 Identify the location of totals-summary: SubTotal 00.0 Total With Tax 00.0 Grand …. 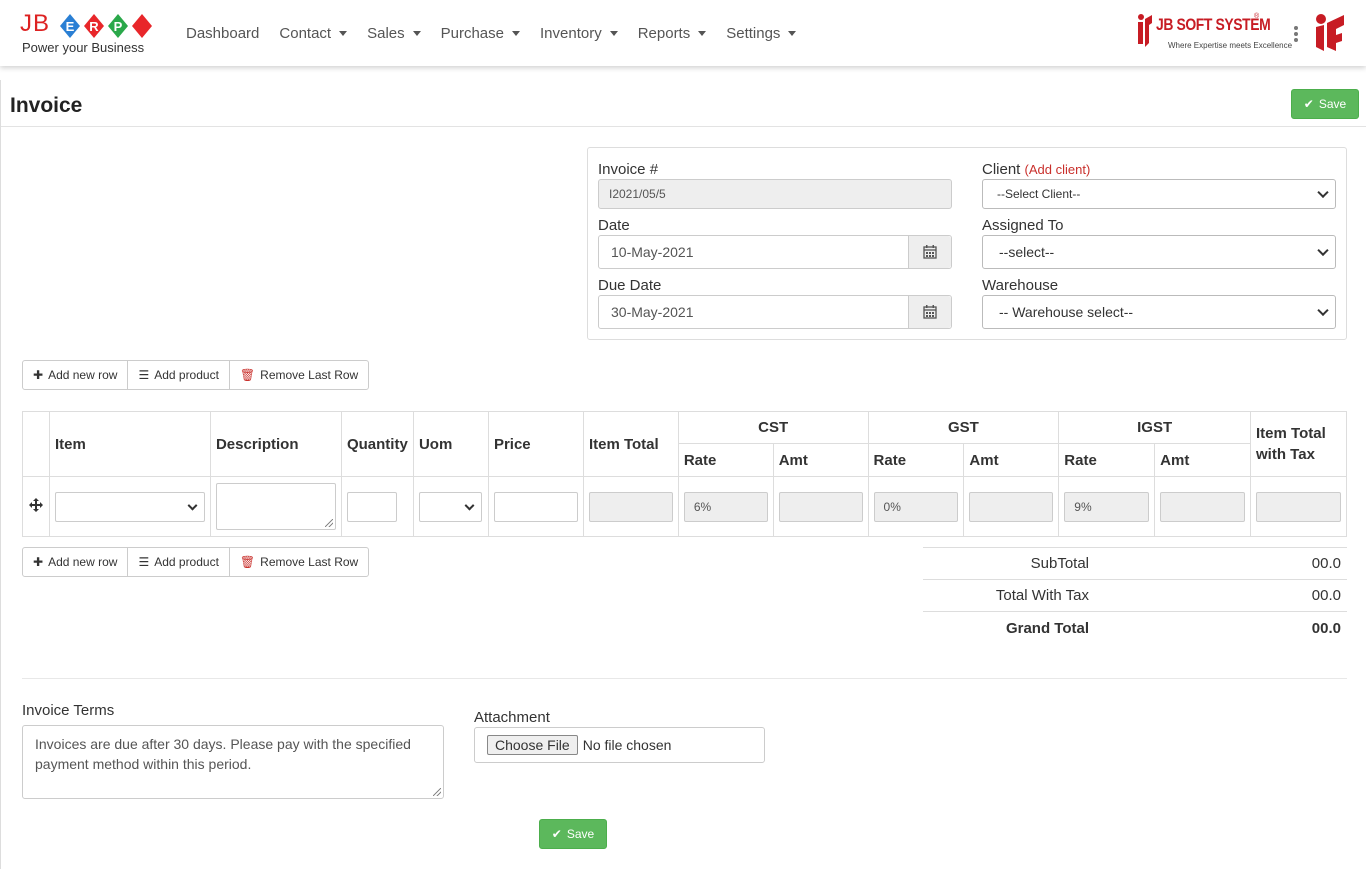
(1135, 595).